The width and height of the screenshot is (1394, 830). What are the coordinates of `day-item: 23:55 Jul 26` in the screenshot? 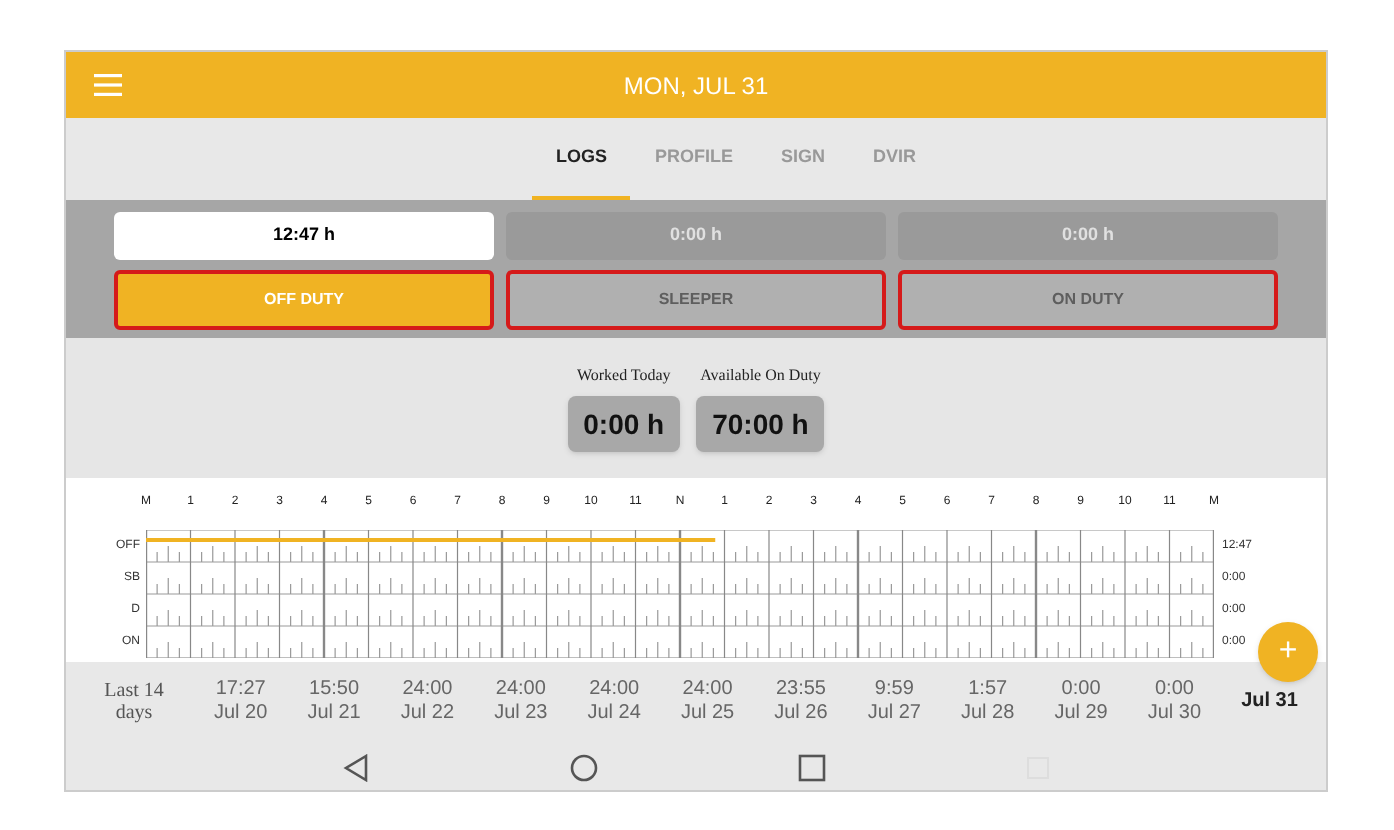 It's located at (801, 702).